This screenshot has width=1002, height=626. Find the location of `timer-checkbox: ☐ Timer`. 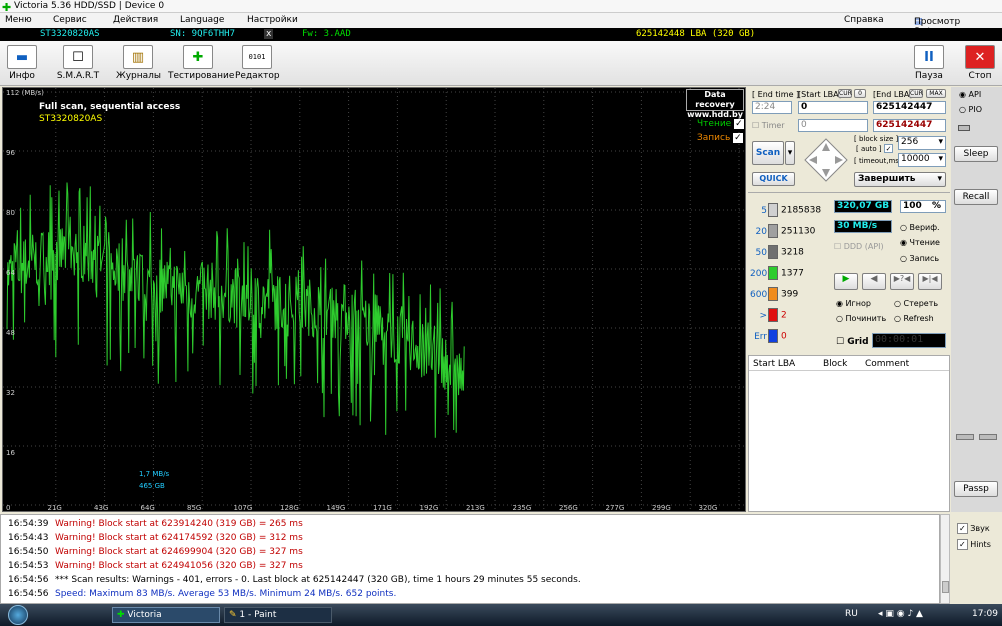

timer-checkbox: ☐ Timer is located at coordinates (768, 125).